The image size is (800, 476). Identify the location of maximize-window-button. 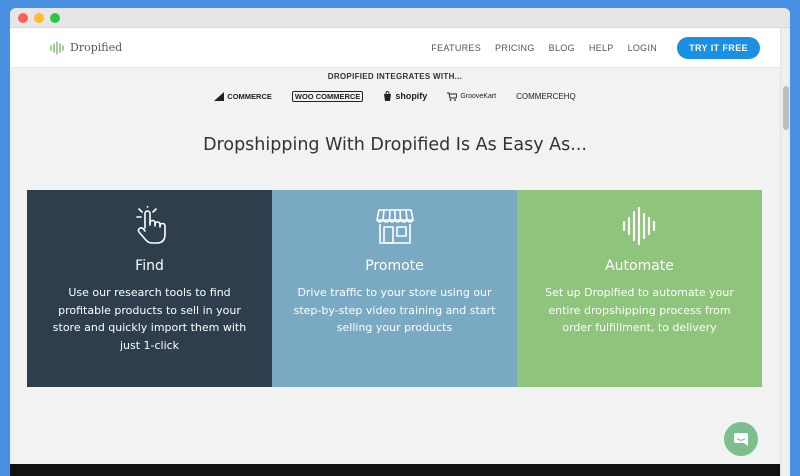
(55, 17).